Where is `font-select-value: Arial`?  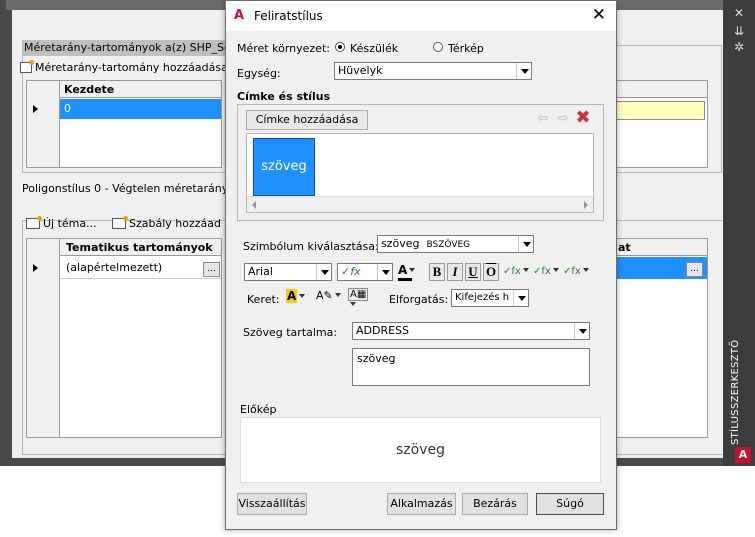 font-select-value: Arial is located at coordinates (260, 271).